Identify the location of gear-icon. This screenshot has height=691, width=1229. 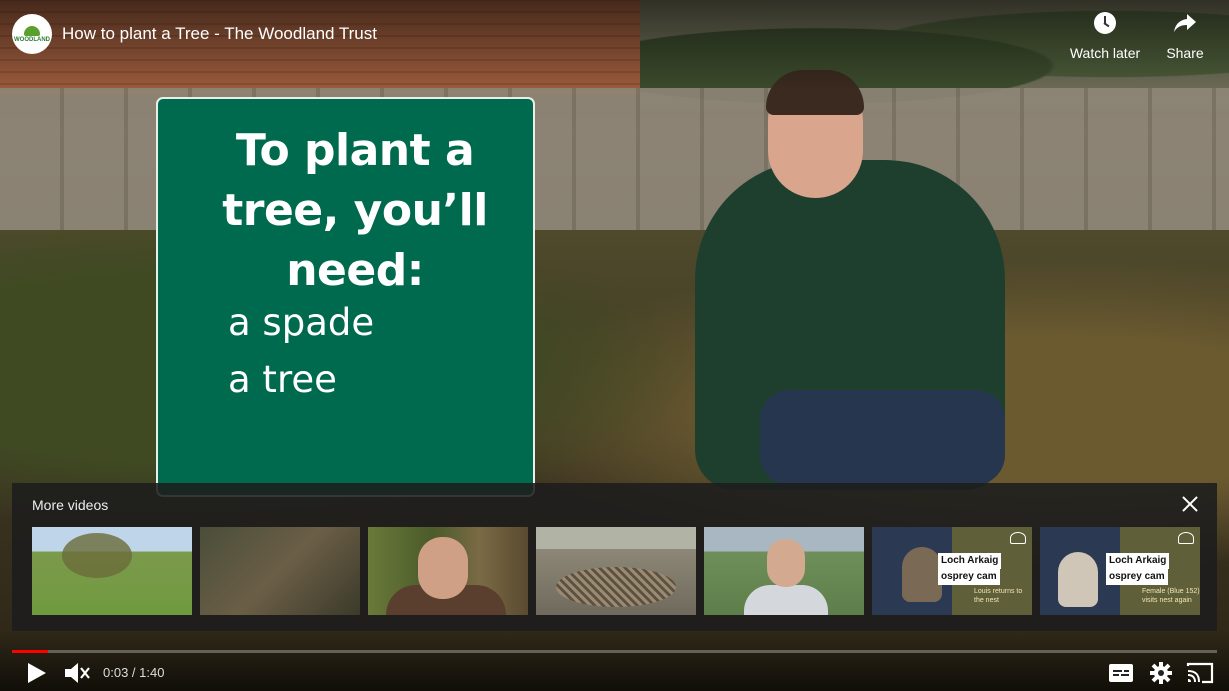
(1161, 673).